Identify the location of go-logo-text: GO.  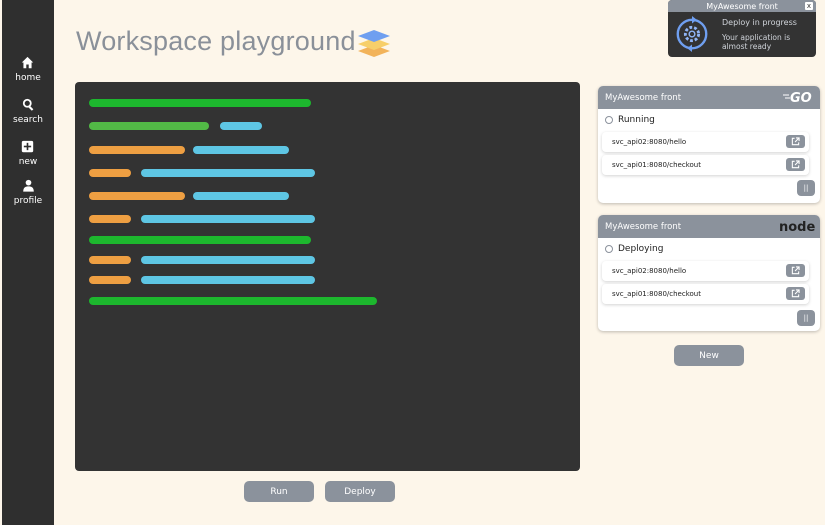
(801, 98).